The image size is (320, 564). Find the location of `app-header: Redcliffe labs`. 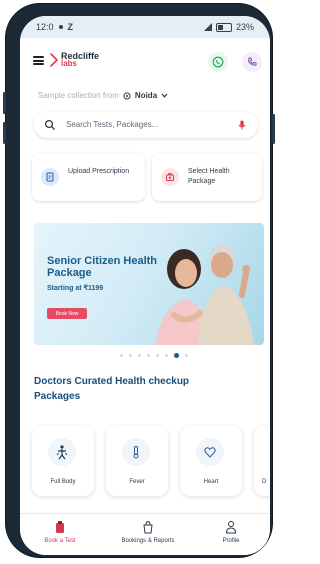

app-header: Redcliffe labs is located at coordinates (145, 59).